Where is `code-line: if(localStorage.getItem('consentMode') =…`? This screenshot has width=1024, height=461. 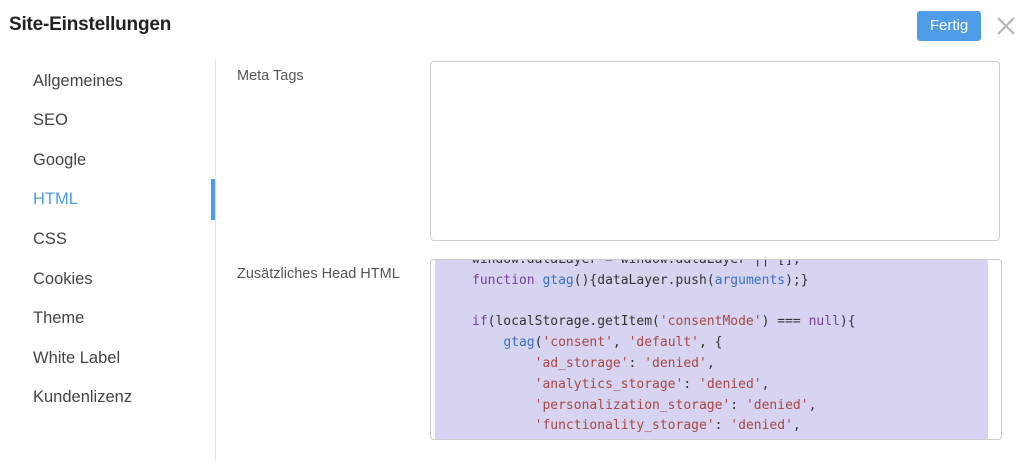
code-line: if(localStorage.getItem('consentMode') =… is located at coordinates (664, 322).